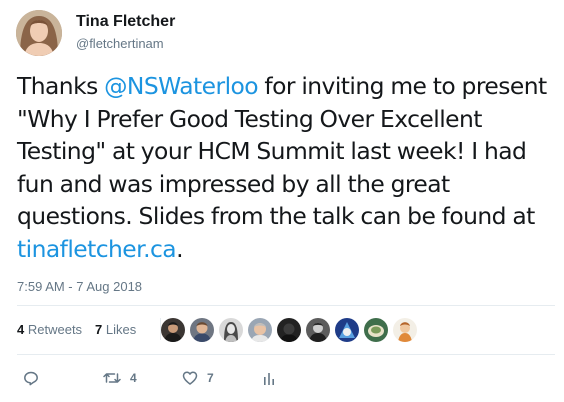 This screenshot has height=402, width=564. Describe the element at coordinates (190, 378) in the screenshot. I see `heart-icon` at that location.